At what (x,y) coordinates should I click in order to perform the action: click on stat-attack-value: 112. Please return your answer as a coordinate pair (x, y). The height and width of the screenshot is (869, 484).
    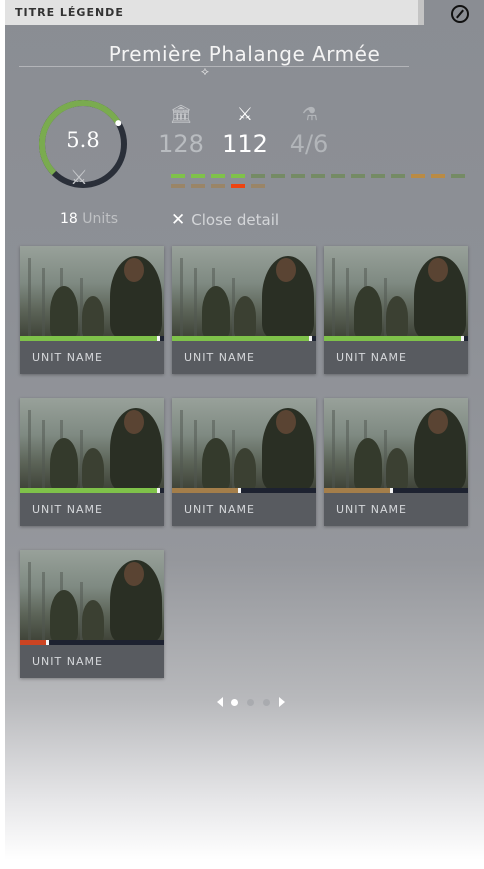
    Looking at the image, I should click on (245, 144).